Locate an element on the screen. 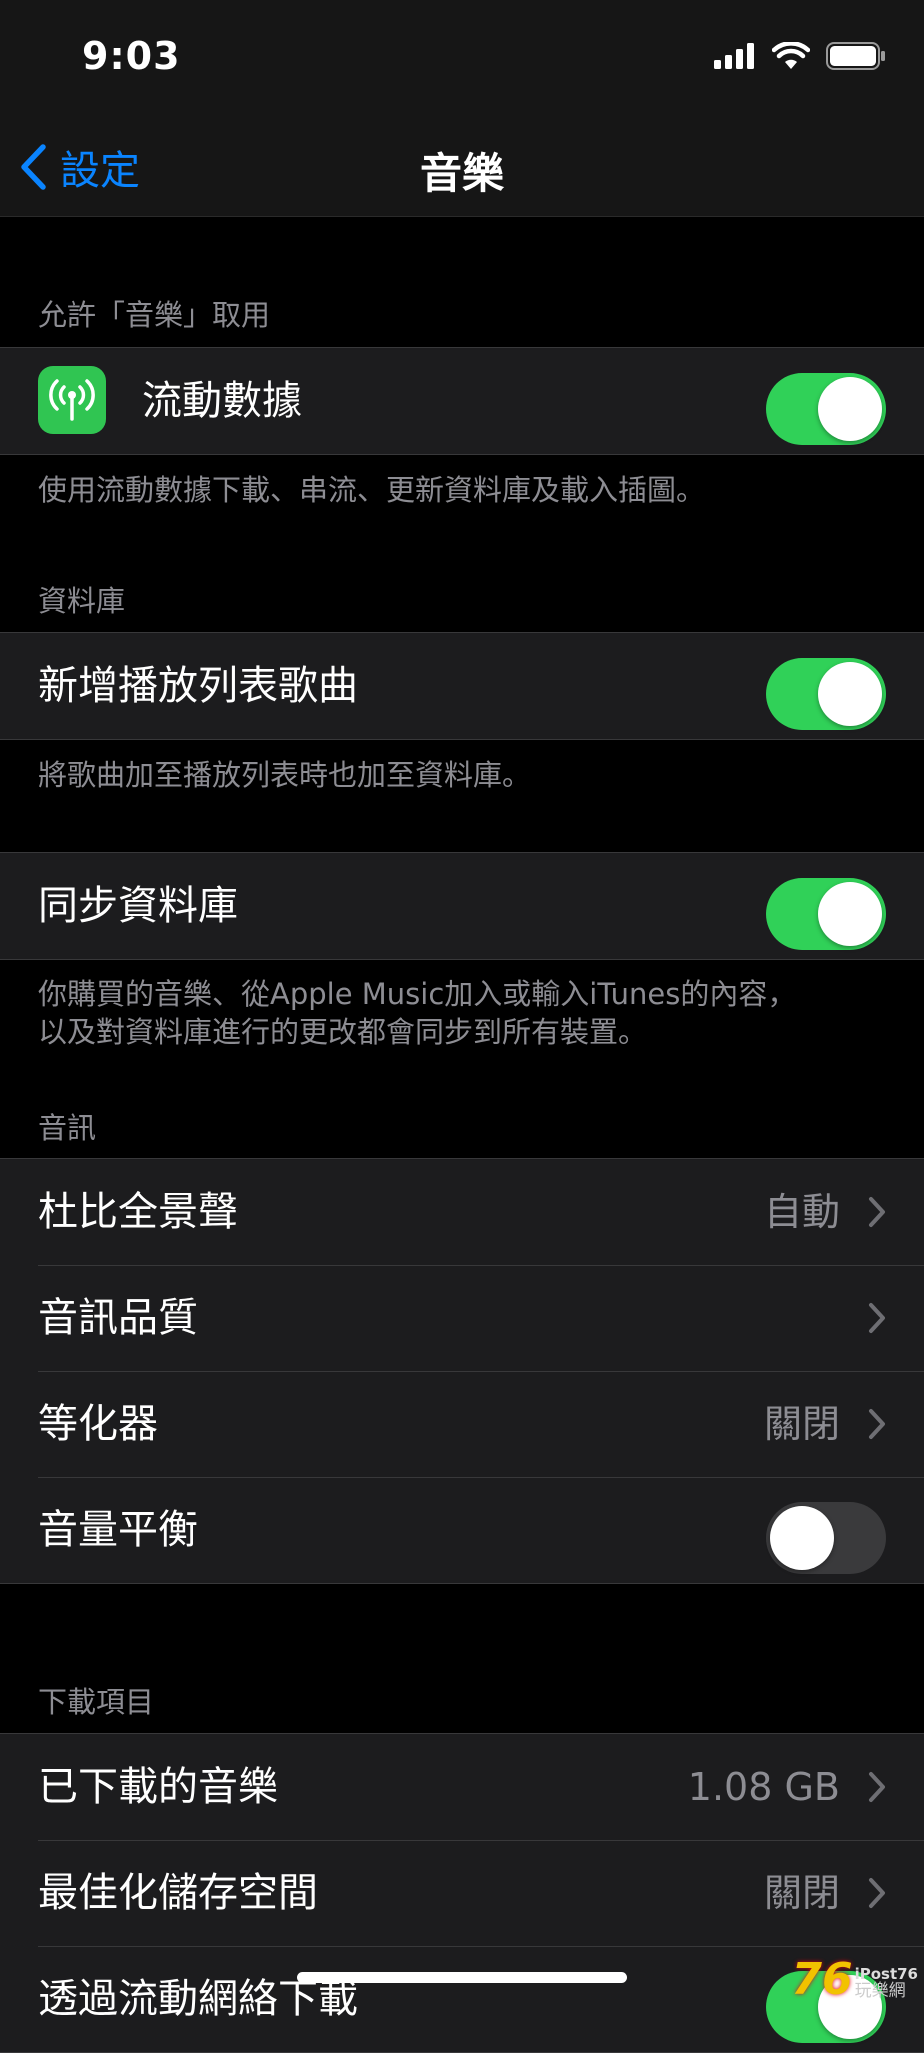  page-title: 音樂 is located at coordinates (461, 173).